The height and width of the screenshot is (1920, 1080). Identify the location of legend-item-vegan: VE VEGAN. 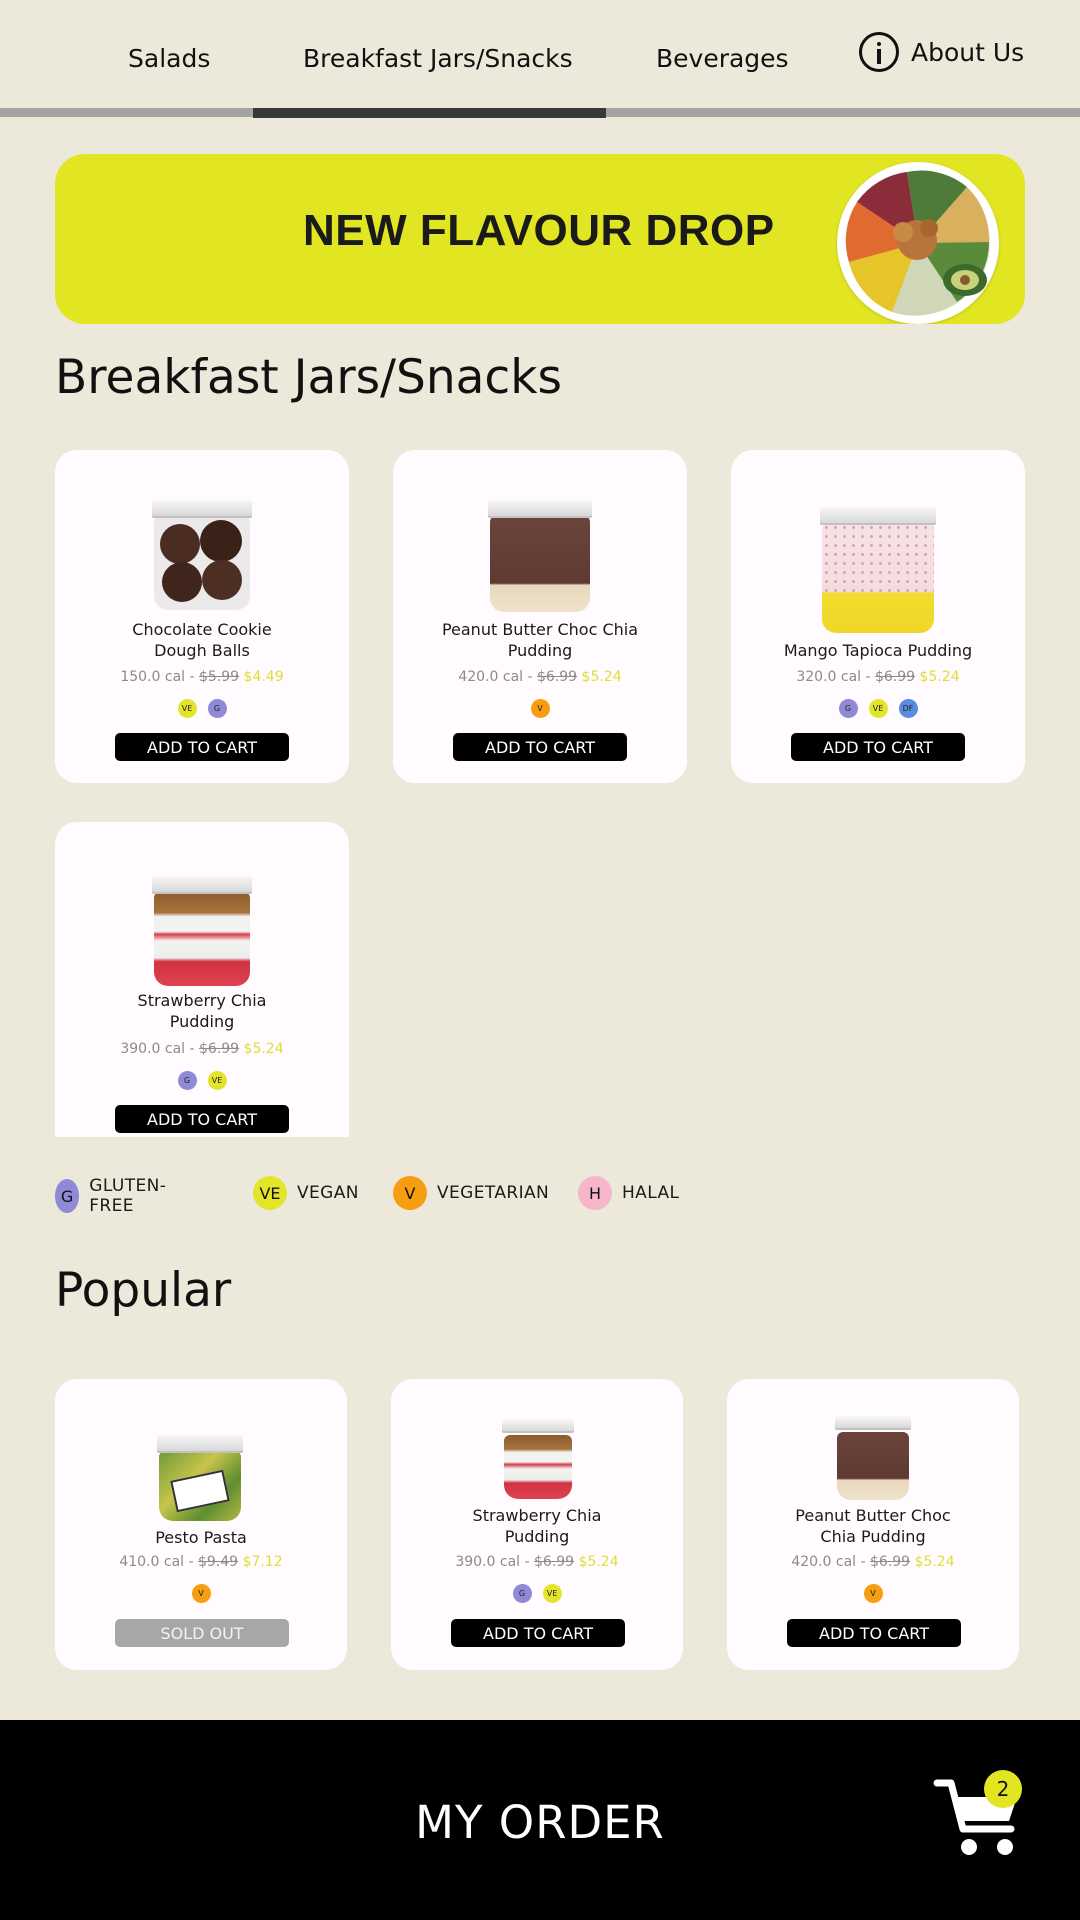
(306, 1193).